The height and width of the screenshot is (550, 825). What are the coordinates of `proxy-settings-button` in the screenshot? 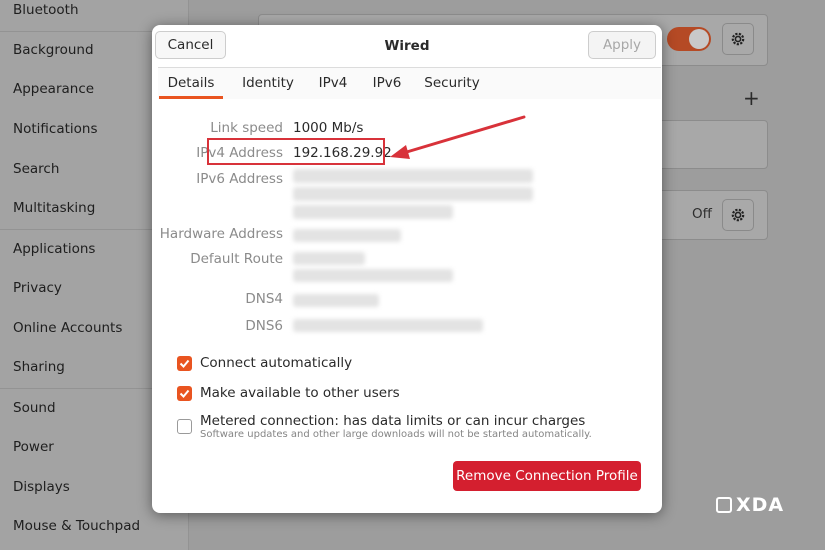 It's located at (738, 215).